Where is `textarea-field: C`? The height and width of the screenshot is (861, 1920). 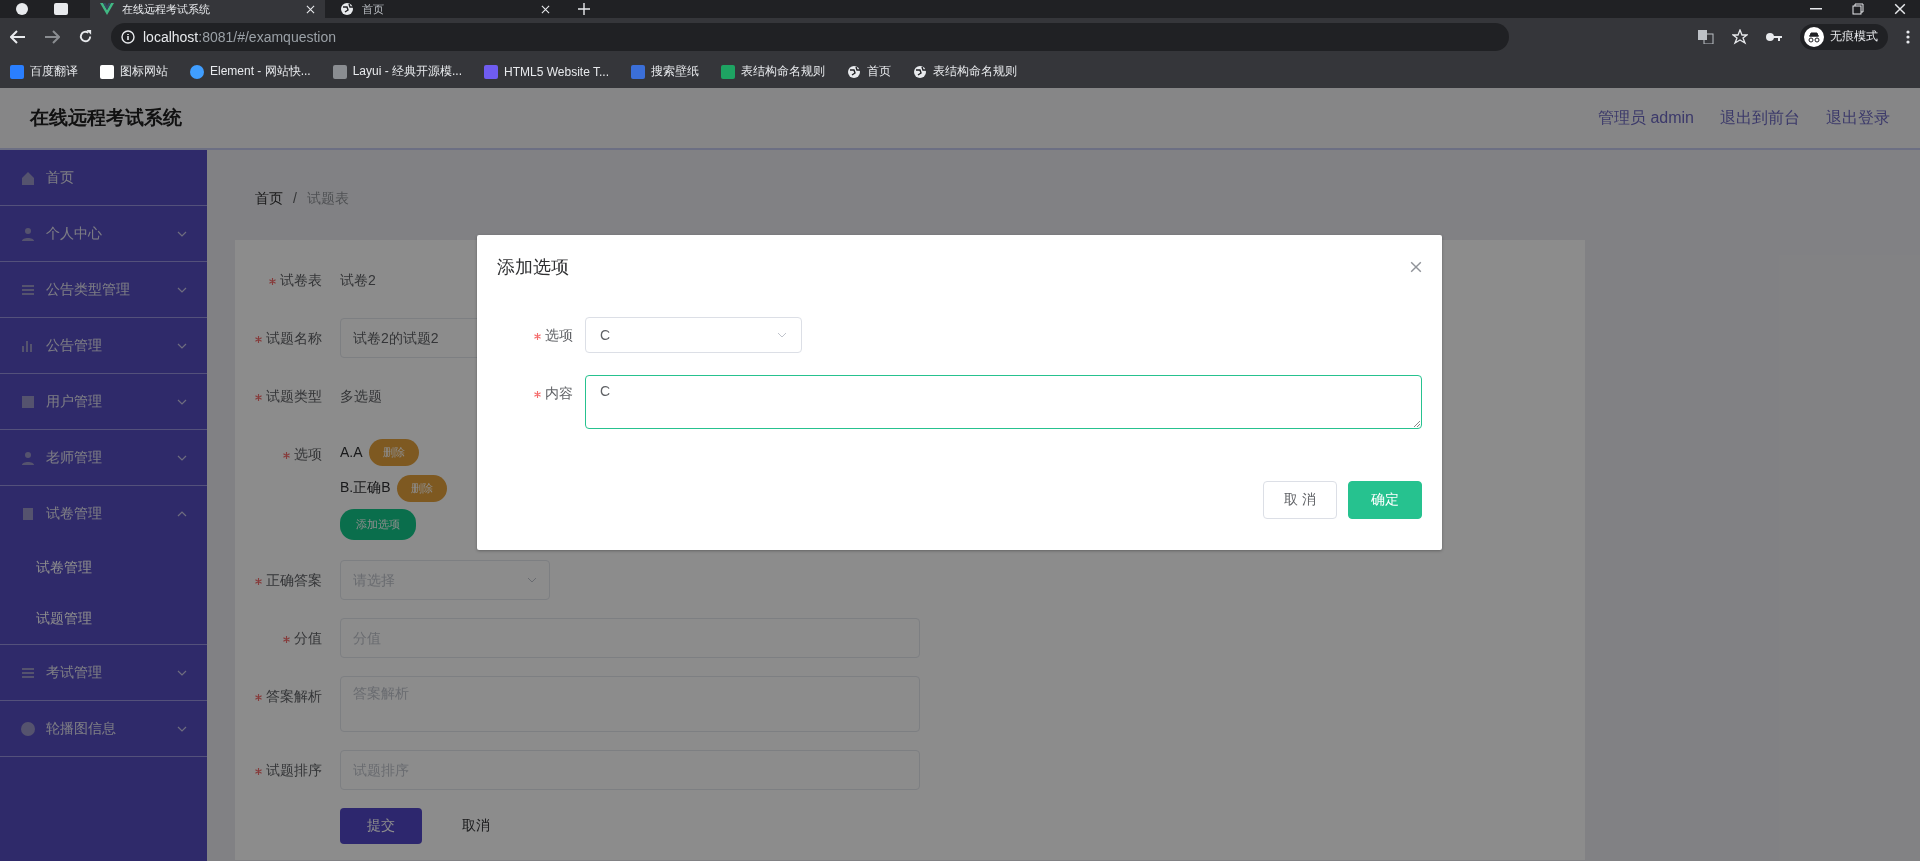
textarea-field: C is located at coordinates (1003, 402).